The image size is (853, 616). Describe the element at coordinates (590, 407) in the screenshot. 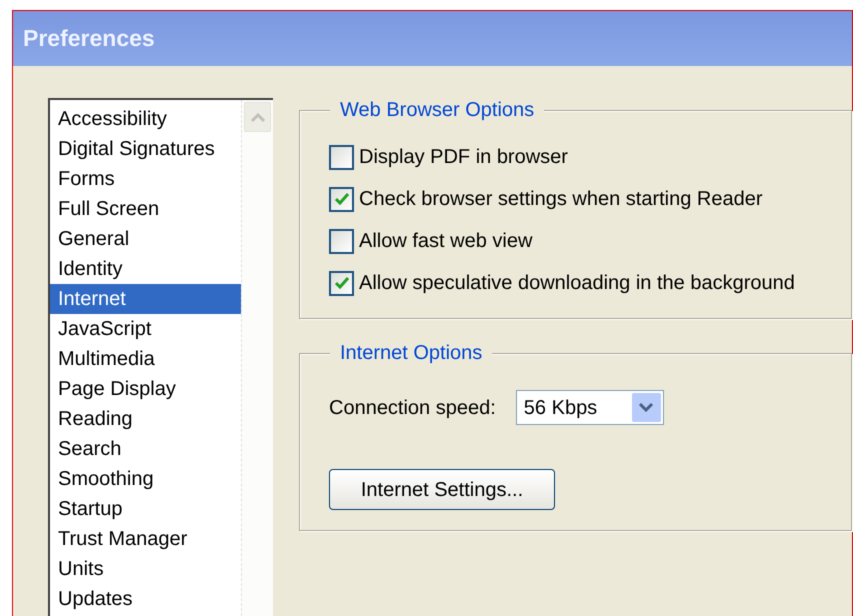

I see `connection-speed-dropdown: 56 Kbps` at that location.